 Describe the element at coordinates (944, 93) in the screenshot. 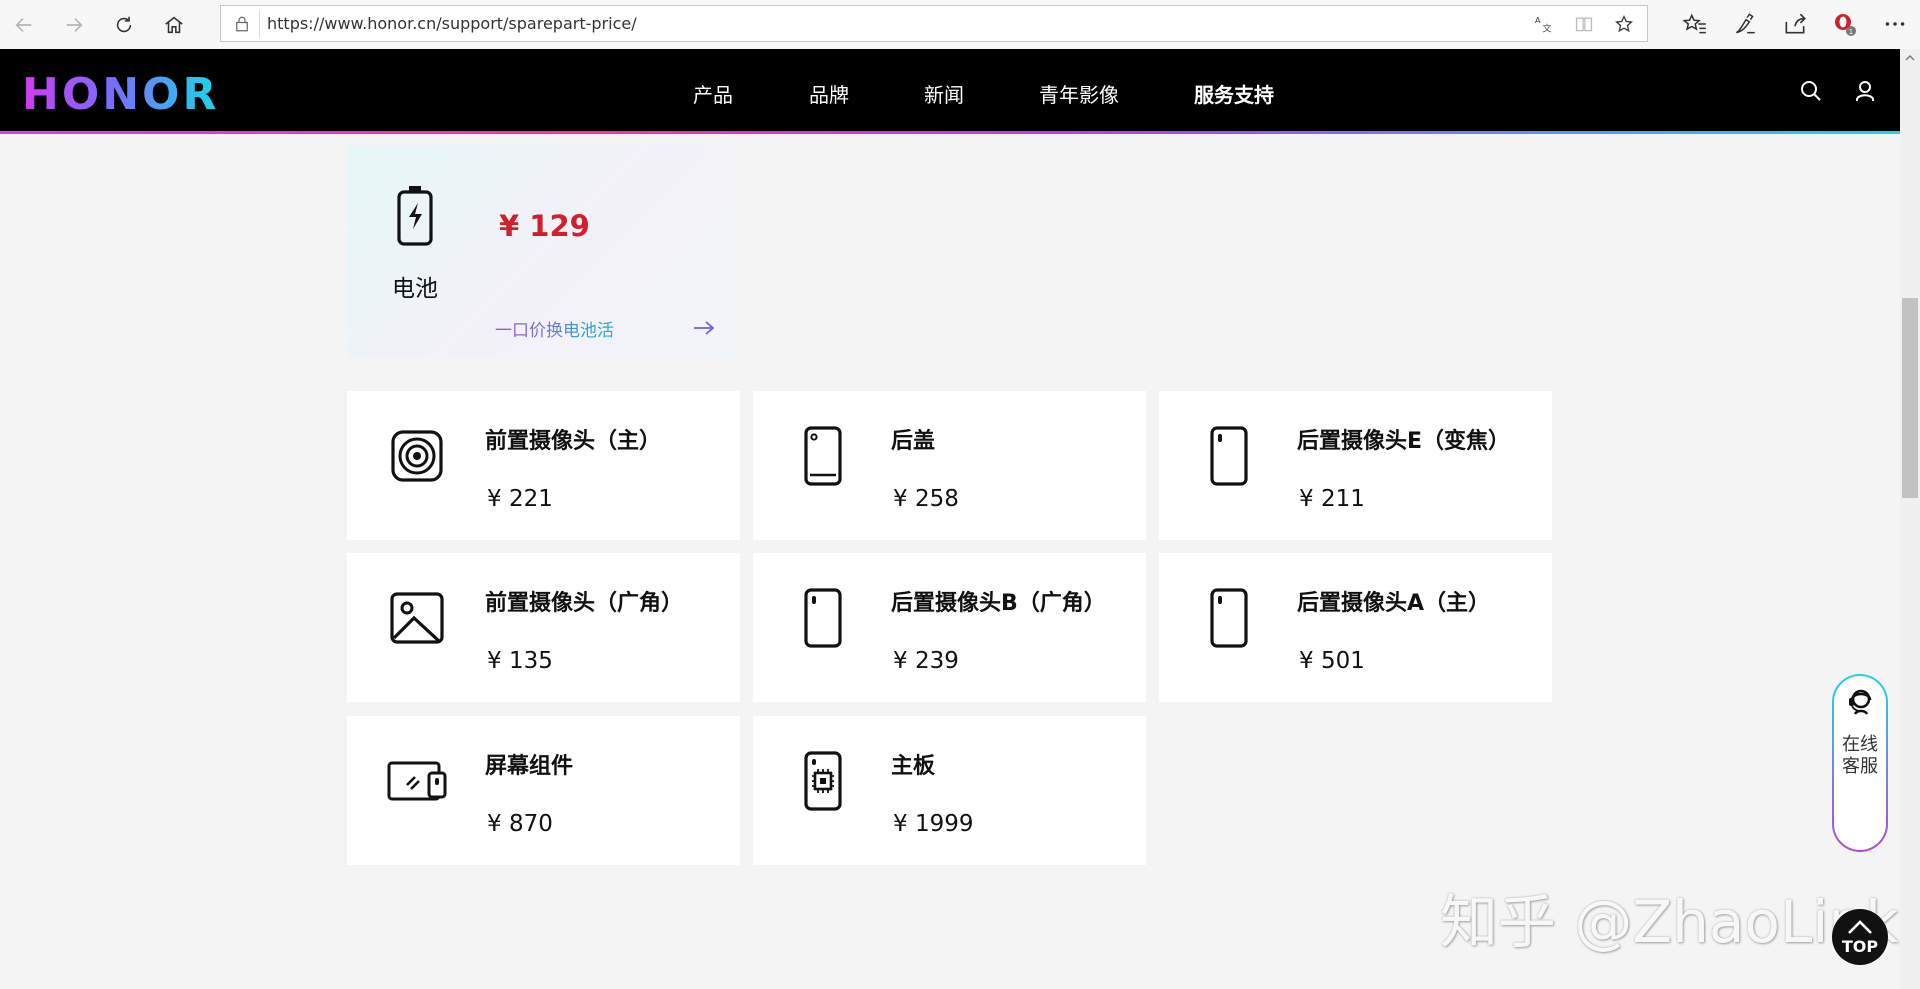

I see `nav-item-news: 新闻` at that location.